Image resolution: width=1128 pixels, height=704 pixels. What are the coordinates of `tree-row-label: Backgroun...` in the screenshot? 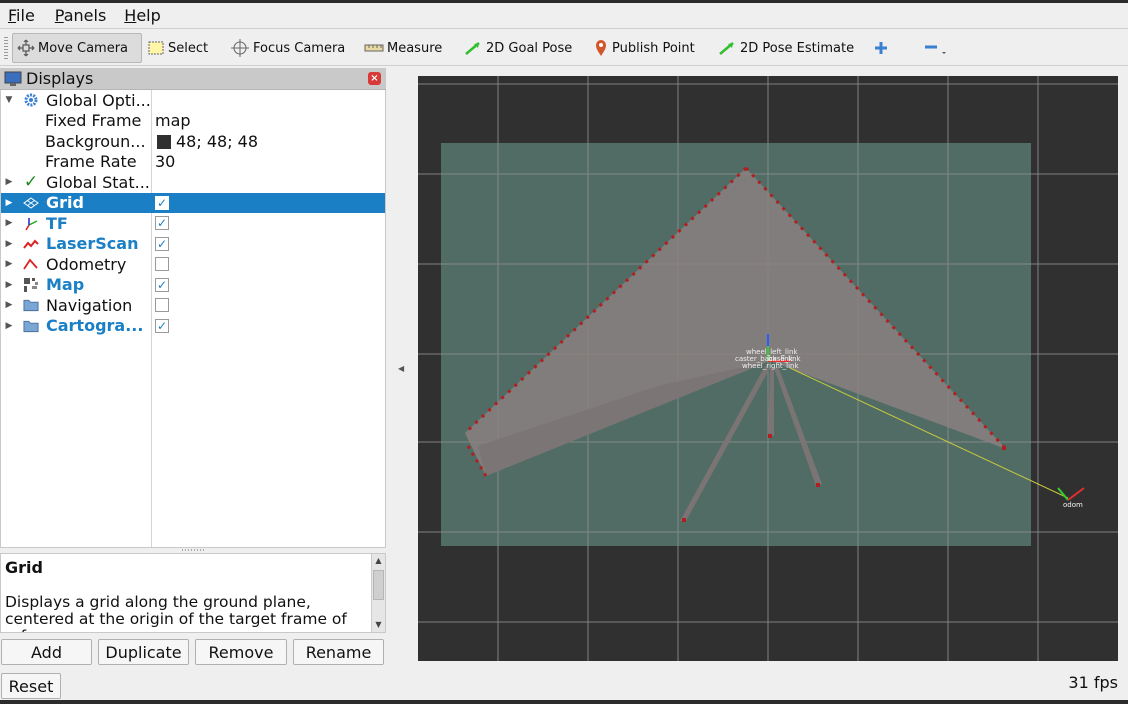 It's located at (95, 141).